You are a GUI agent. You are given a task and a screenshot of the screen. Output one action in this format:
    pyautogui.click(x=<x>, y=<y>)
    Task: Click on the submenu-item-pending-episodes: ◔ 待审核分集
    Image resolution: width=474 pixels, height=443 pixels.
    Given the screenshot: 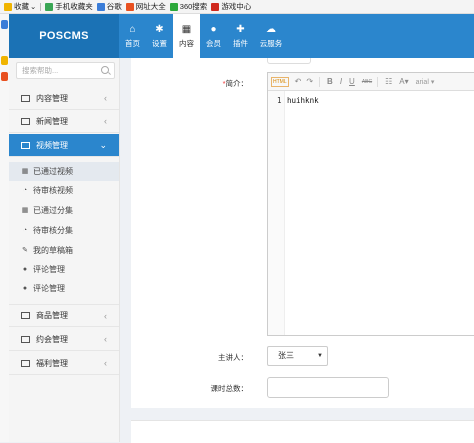 What is the action you would take?
    pyautogui.click(x=64, y=230)
    